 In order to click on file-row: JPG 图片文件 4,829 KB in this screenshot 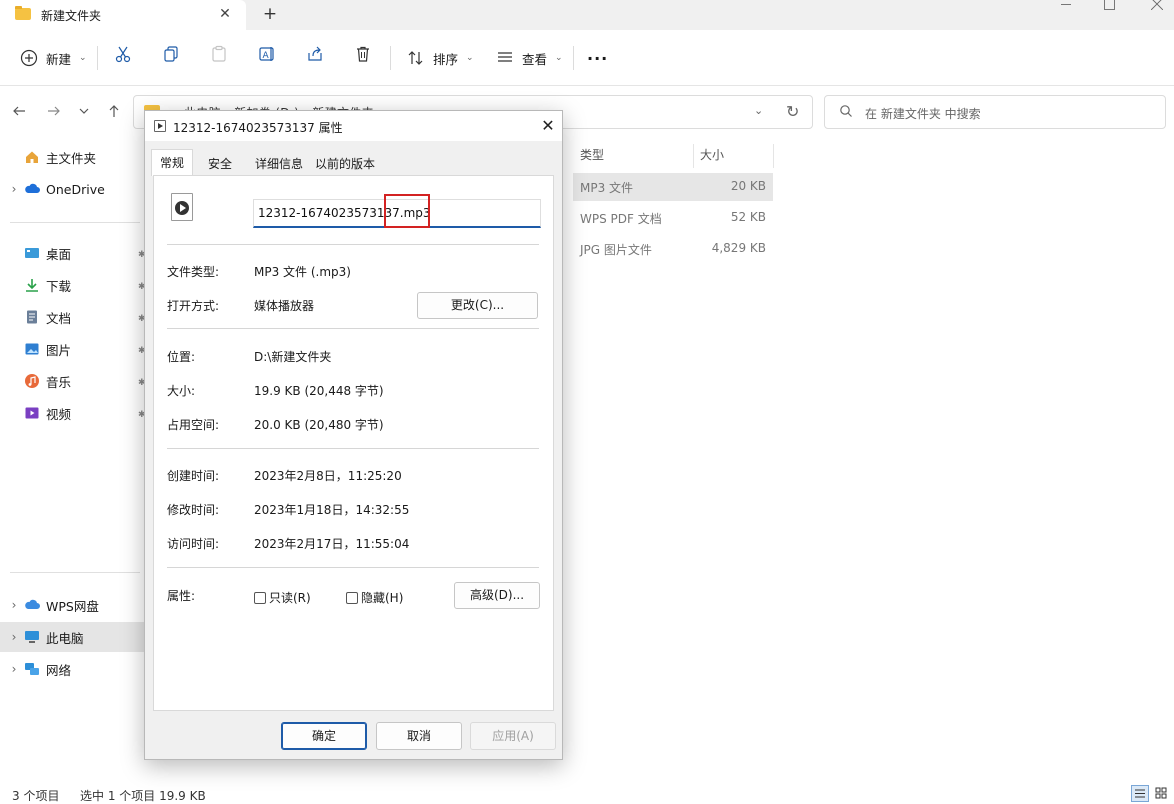, I will do `click(673, 249)`.